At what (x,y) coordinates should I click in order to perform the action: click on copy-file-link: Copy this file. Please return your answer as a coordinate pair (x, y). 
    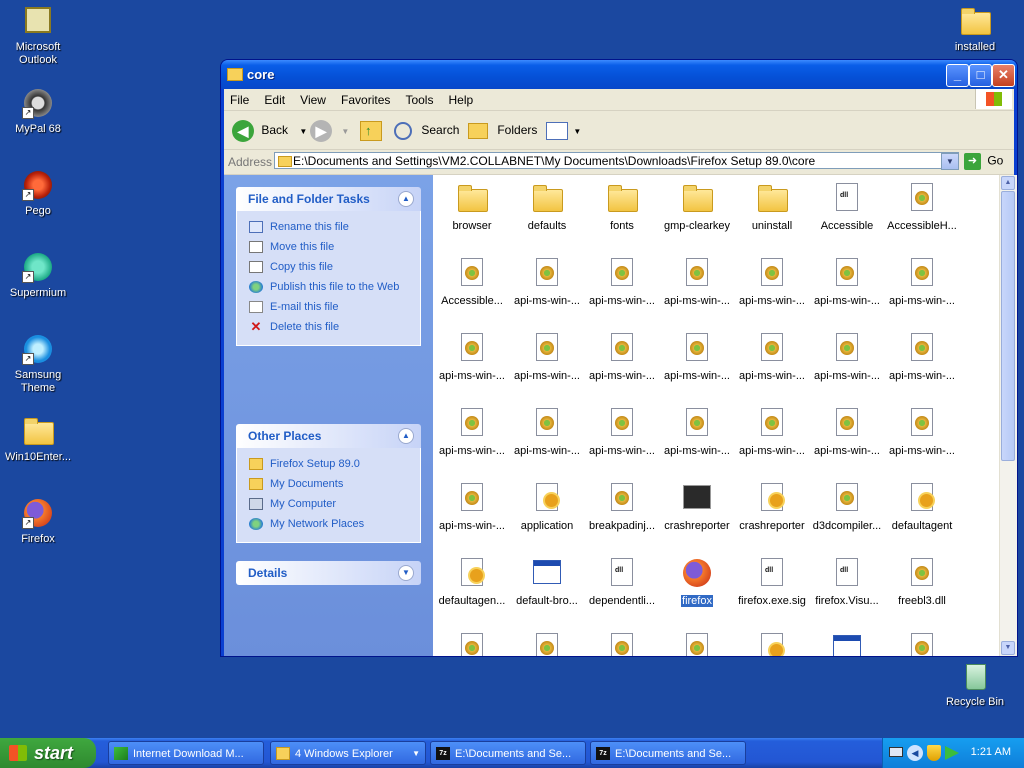
    Looking at the image, I should click on (334, 267).